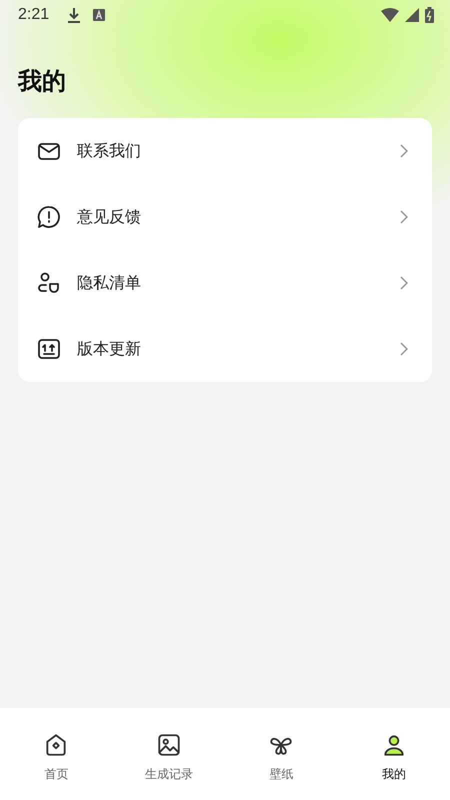  Describe the element at coordinates (34, 15) in the screenshot. I see `status-time: 2:21` at that location.